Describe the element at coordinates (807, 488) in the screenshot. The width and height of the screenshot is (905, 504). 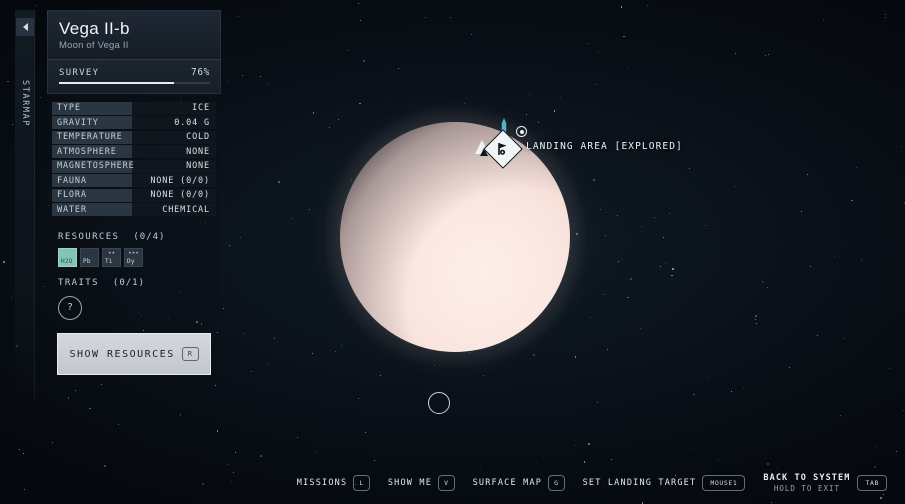
I see `exit-sub-label: HOLD TO EXIT` at that location.